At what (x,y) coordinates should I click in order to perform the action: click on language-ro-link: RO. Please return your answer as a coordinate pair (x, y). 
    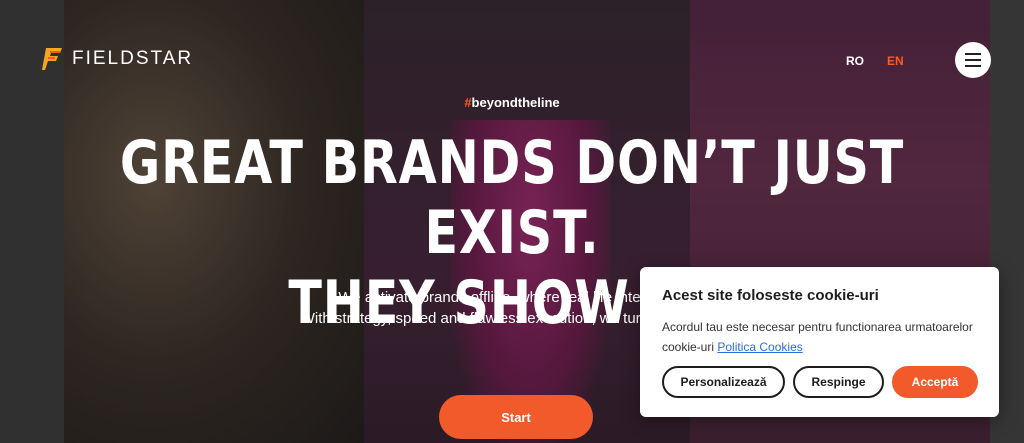
    Looking at the image, I should click on (855, 61).